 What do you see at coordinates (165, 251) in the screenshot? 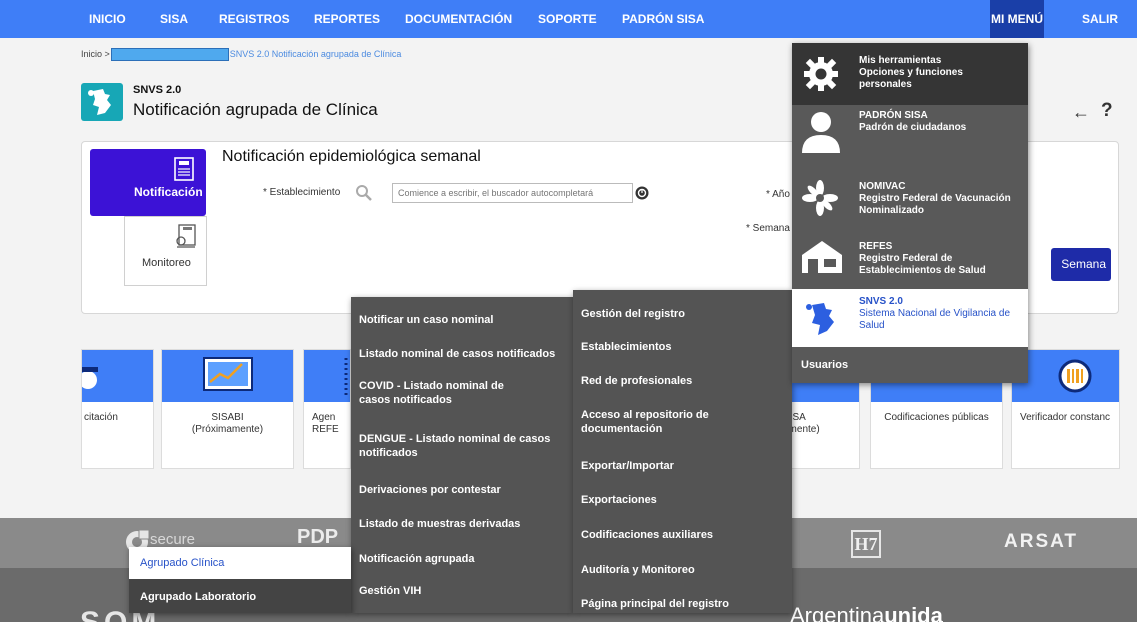
I see `tile-monitoreo: Monitoreo` at bounding box center [165, 251].